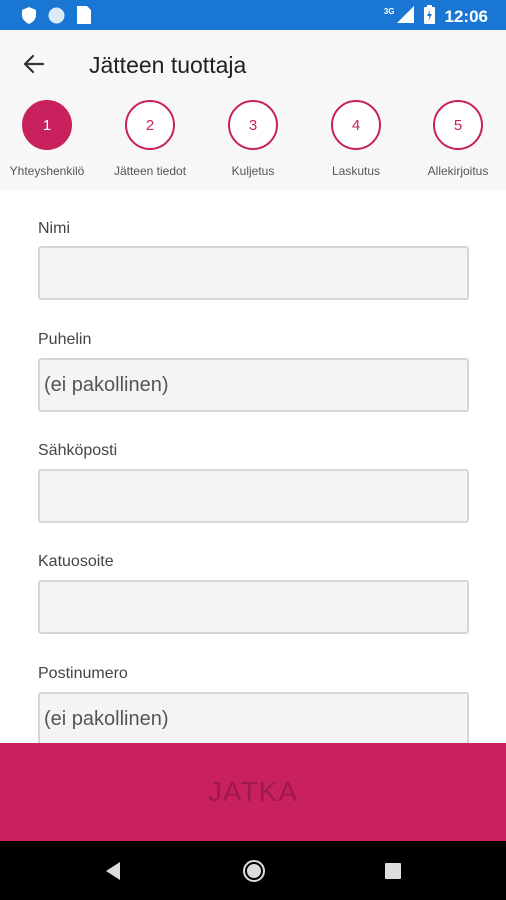  I want to click on step-3: 3 Kuljetus, so click(253, 139).